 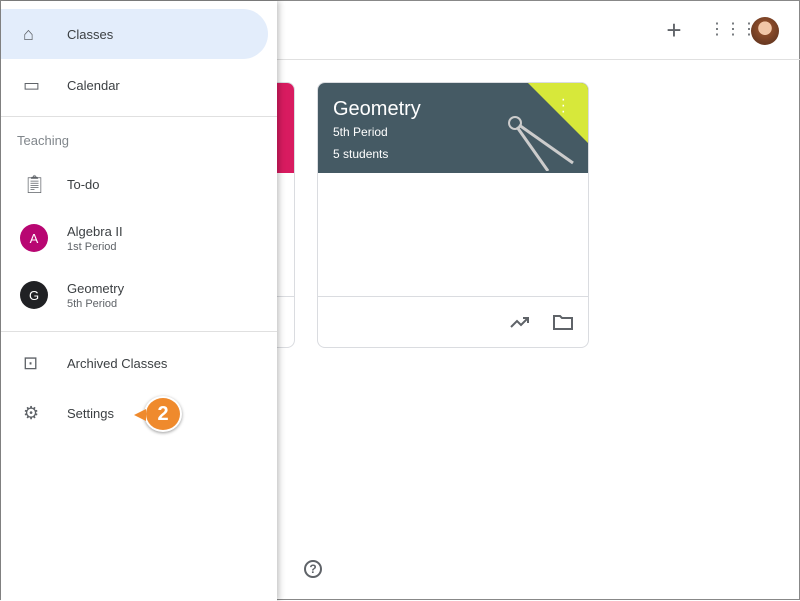 I want to click on nav-classes: ⌂ Classes, so click(x=134, y=34).